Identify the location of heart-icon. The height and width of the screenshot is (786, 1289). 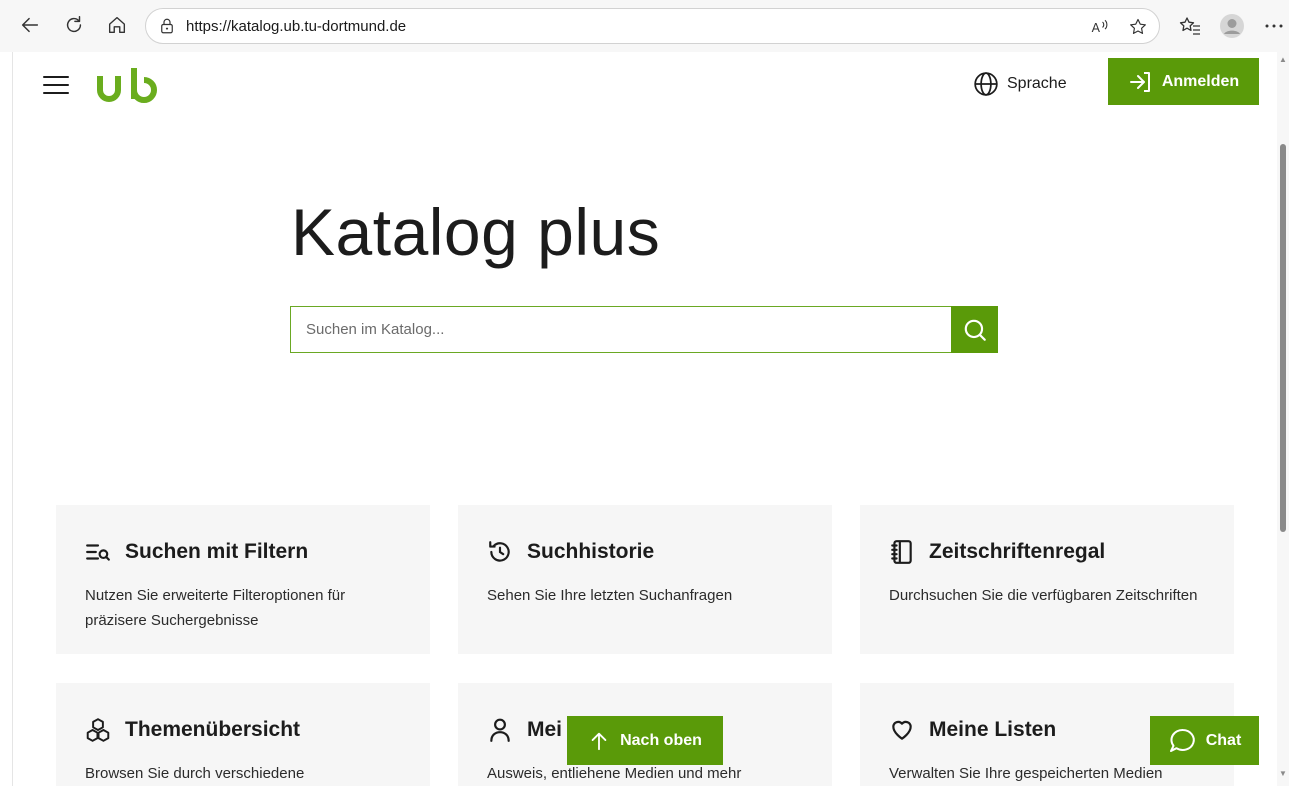
(902, 730).